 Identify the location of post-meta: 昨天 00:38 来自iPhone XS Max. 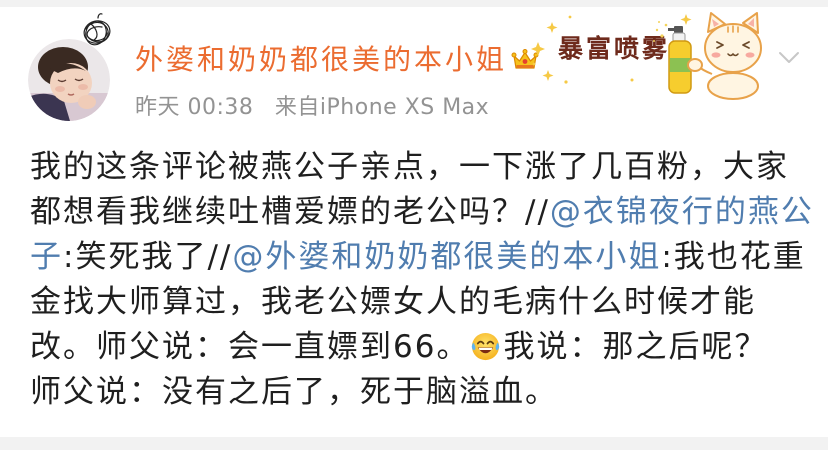
(312, 108).